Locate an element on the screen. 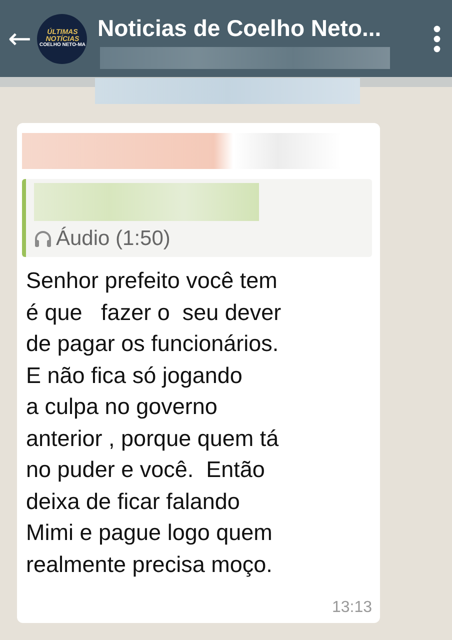 The width and height of the screenshot is (452, 640). message-time: 13:13 is located at coordinates (352, 608).